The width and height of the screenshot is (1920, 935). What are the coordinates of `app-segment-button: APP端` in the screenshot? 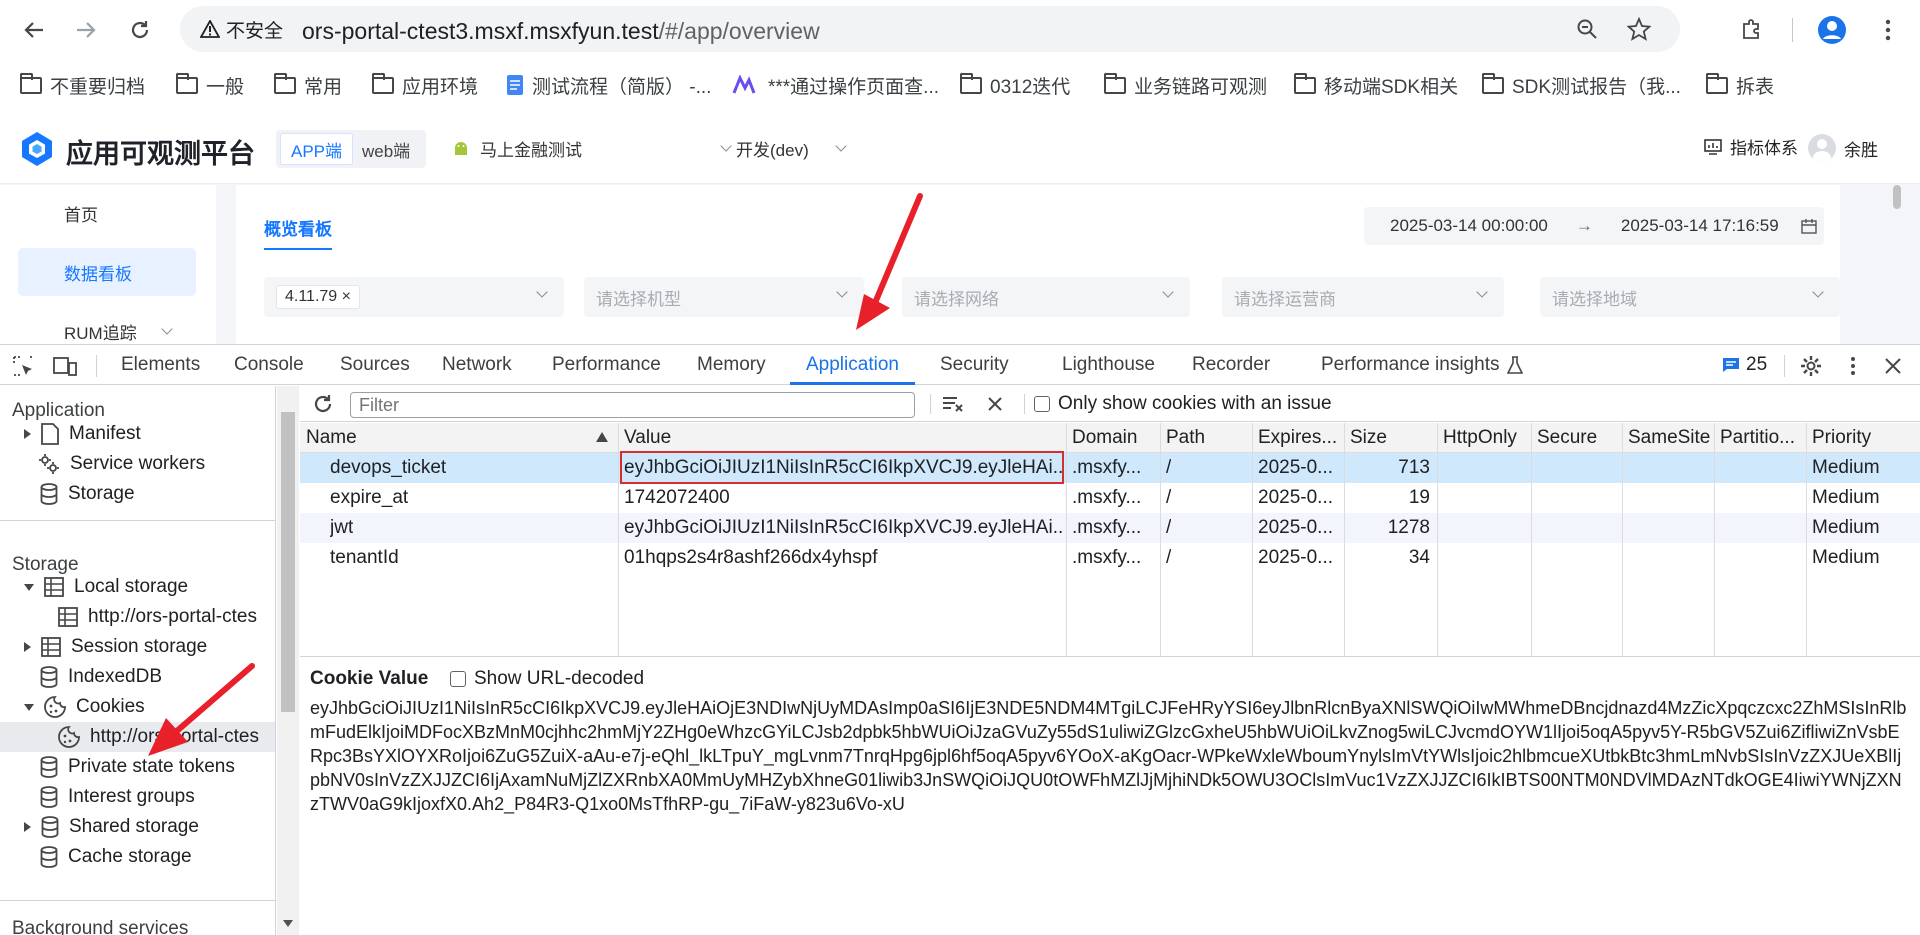 It's located at (317, 149).